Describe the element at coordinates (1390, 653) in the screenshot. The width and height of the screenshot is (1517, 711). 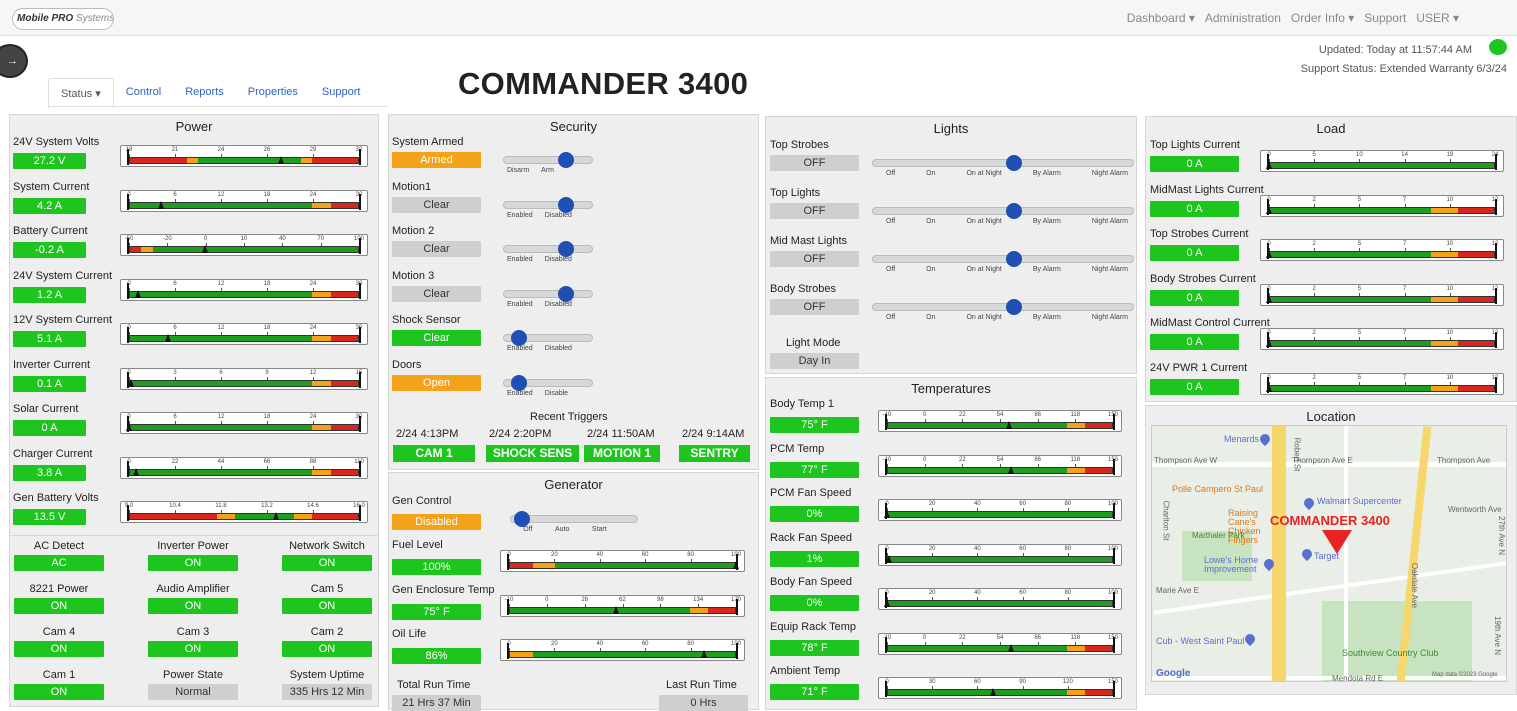
I see `map-place-southview: Southview Country Club` at that location.